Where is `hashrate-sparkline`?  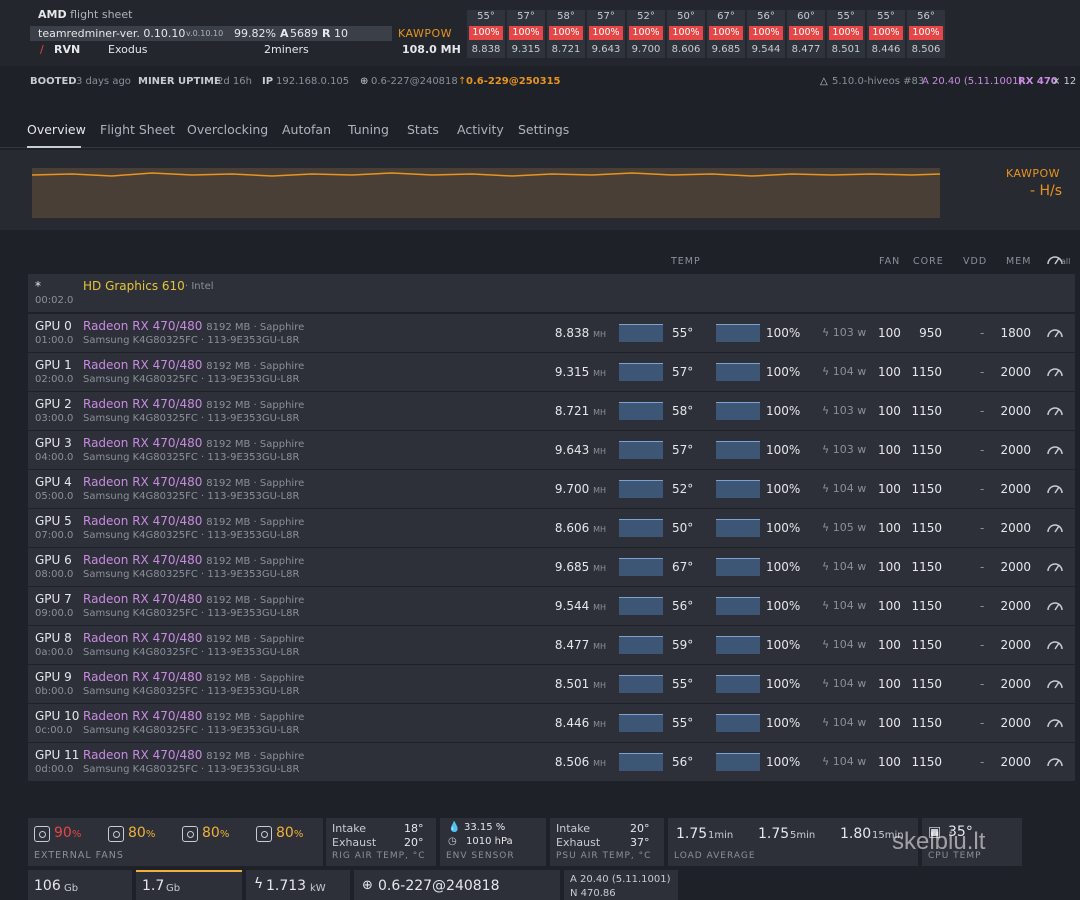 hashrate-sparkline is located at coordinates (641, 450).